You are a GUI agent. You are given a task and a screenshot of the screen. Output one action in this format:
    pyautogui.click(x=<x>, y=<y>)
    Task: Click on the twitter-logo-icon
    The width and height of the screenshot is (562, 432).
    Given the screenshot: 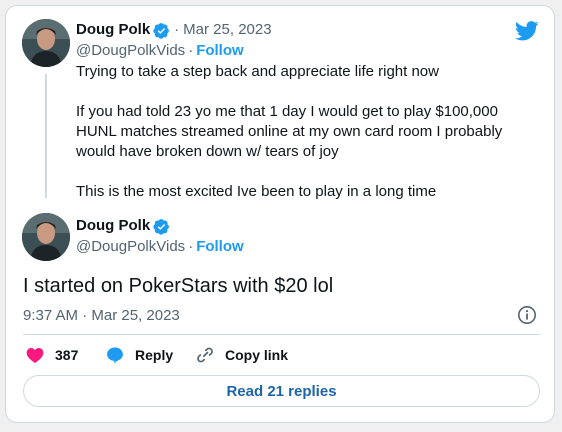 What is the action you would take?
    pyautogui.click(x=527, y=31)
    